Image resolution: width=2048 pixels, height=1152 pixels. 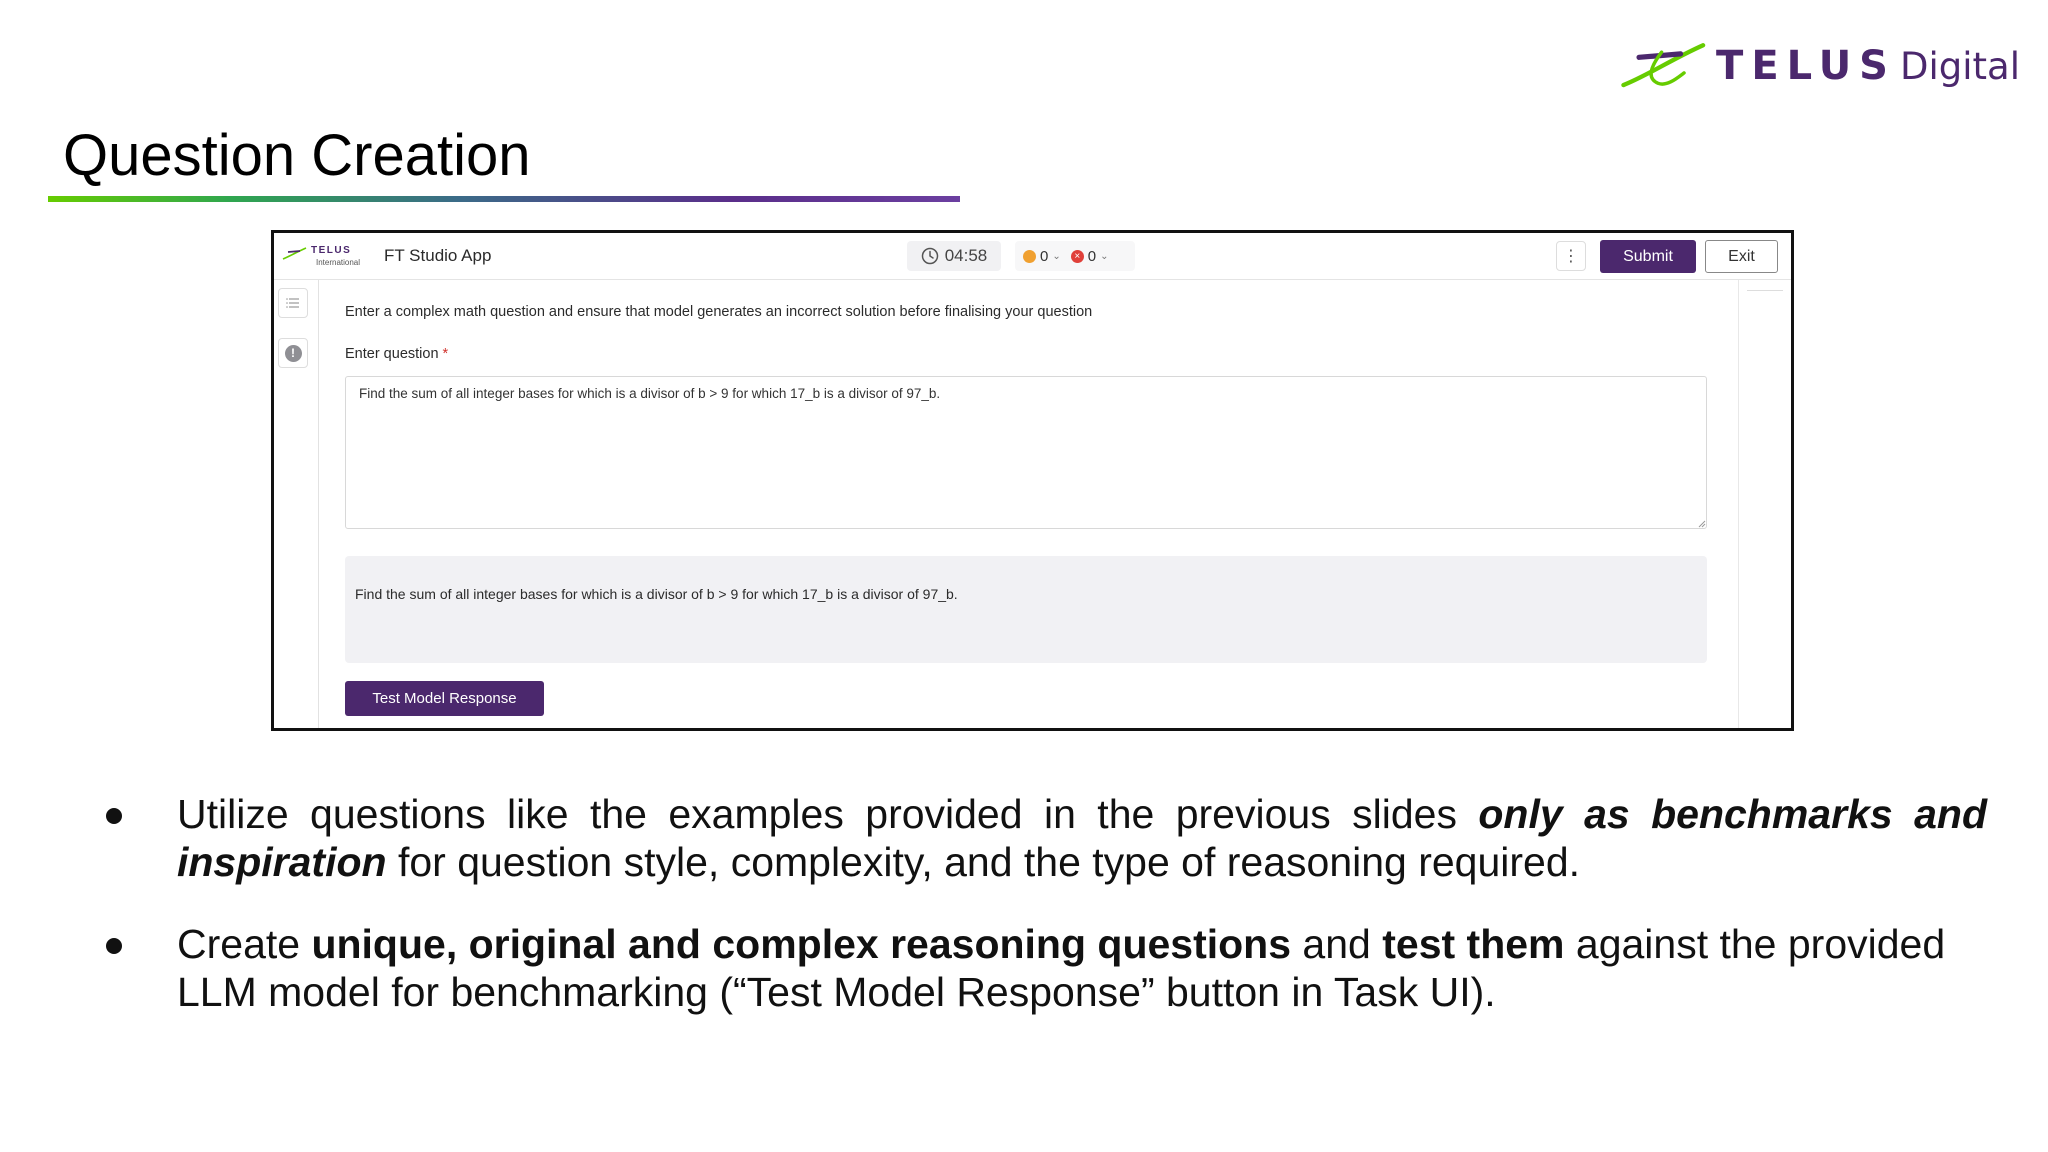 I want to click on left-rail: !, so click(x=296, y=504).